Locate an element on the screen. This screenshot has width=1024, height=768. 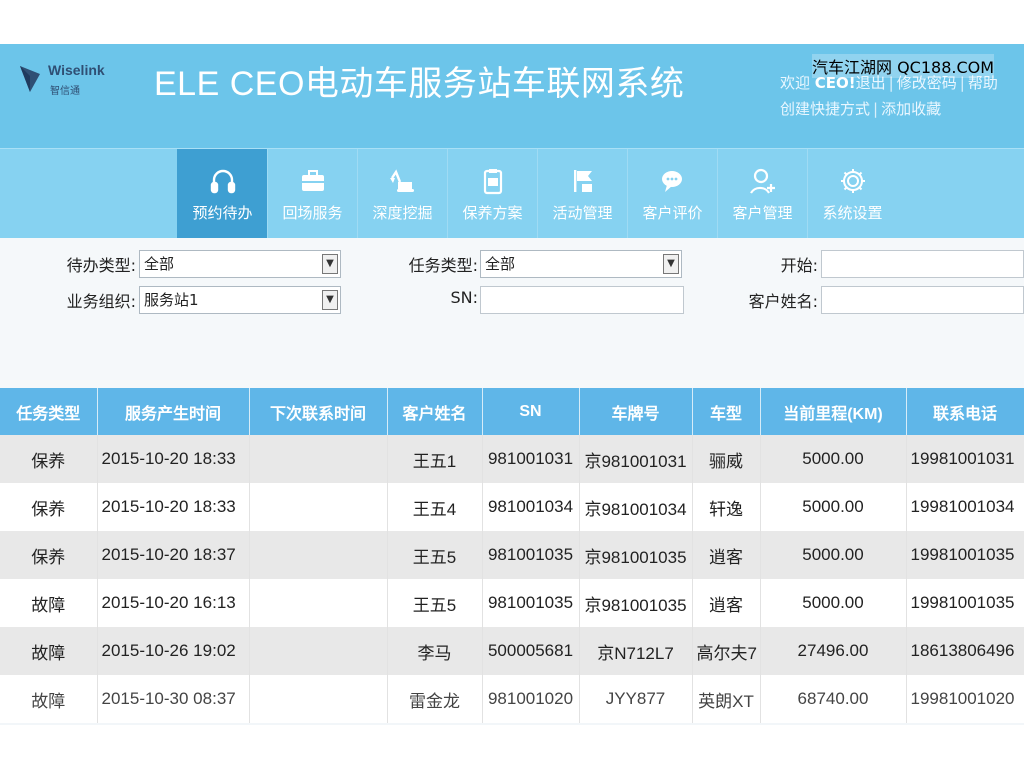
model-cell: 骊威 is located at coordinates (726, 459).